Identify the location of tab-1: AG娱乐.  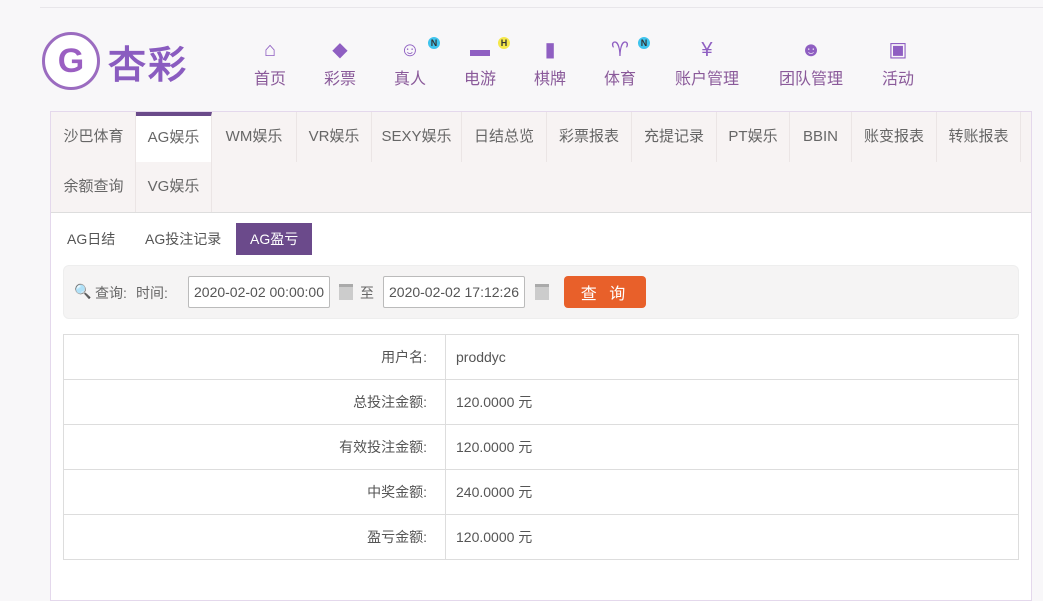
(174, 137).